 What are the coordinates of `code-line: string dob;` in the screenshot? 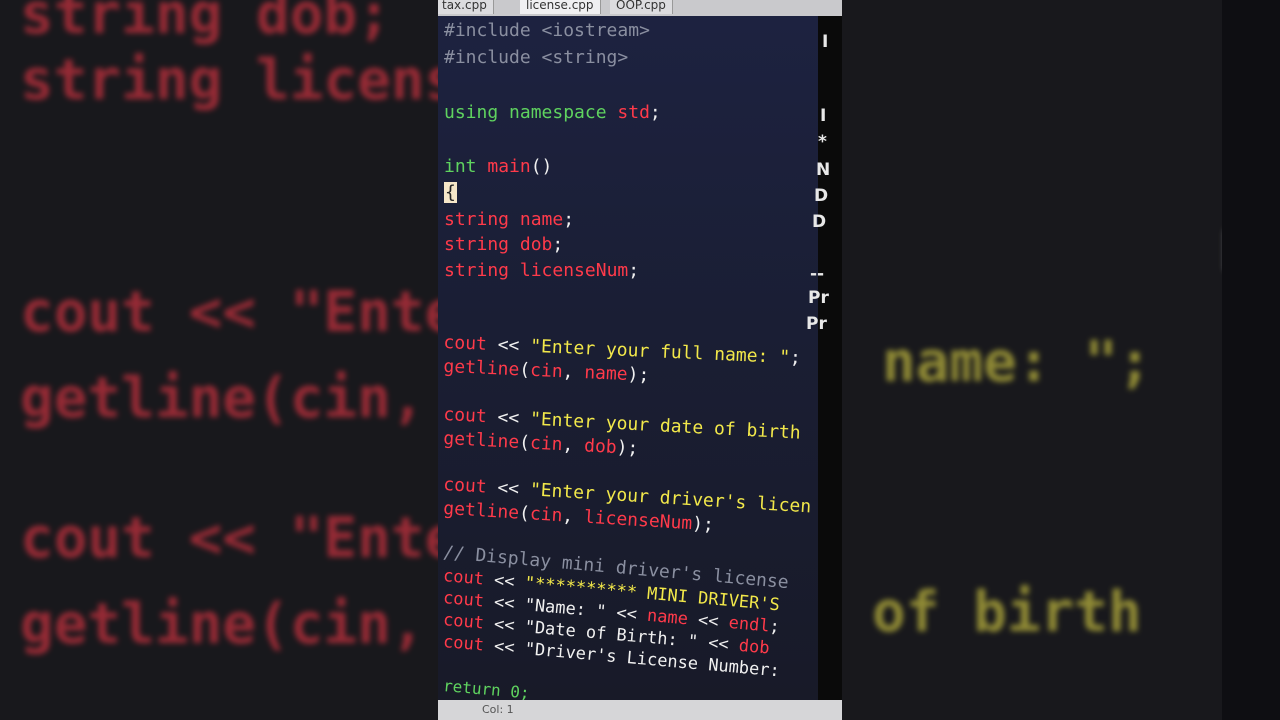 It's located at (504, 244).